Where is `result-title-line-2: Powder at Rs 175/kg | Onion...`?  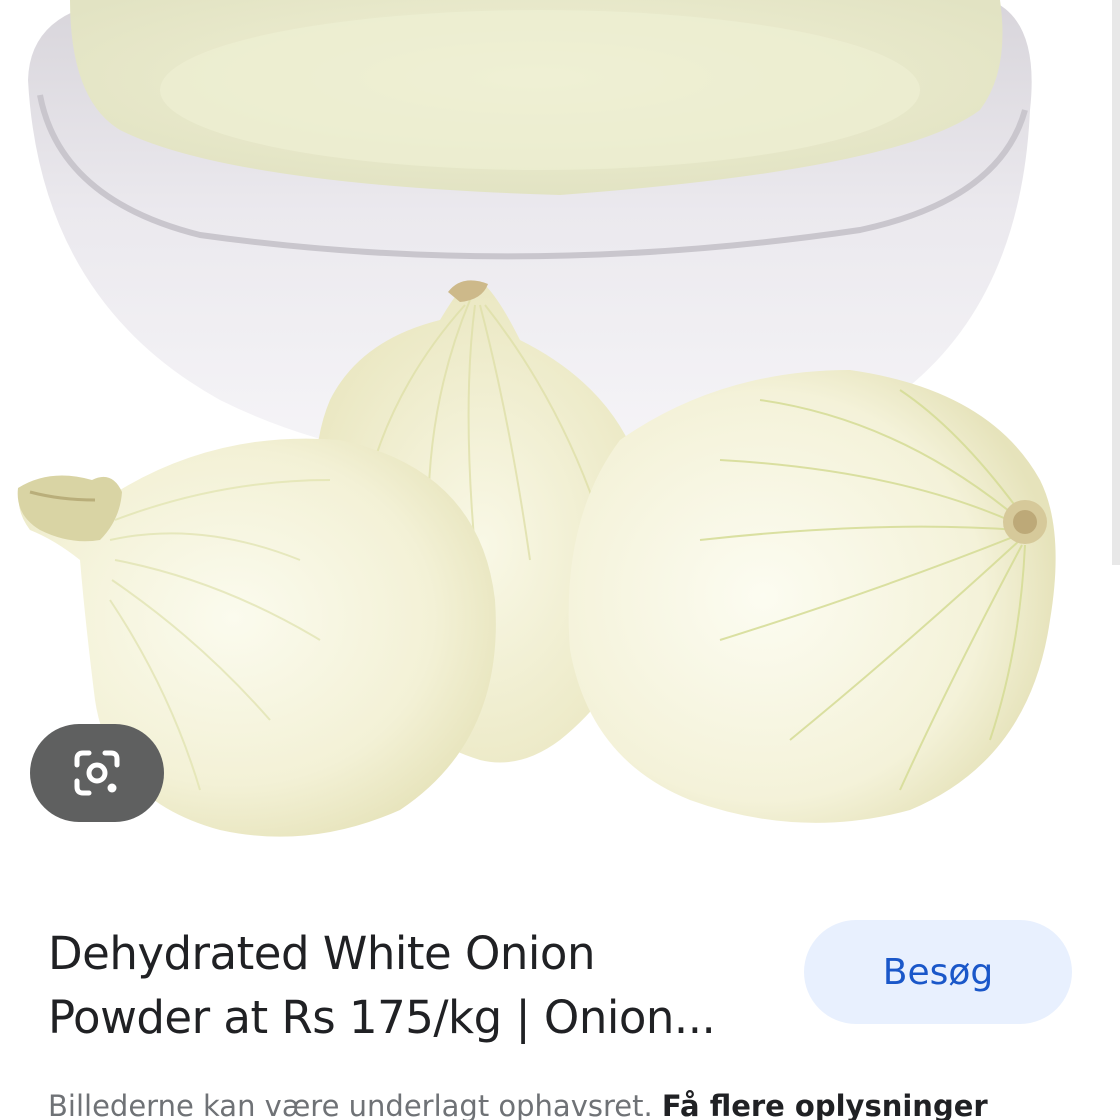
result-title-line-2: Powder at Rs 175/kg | Onion... is located at coordinates (382, 1017).